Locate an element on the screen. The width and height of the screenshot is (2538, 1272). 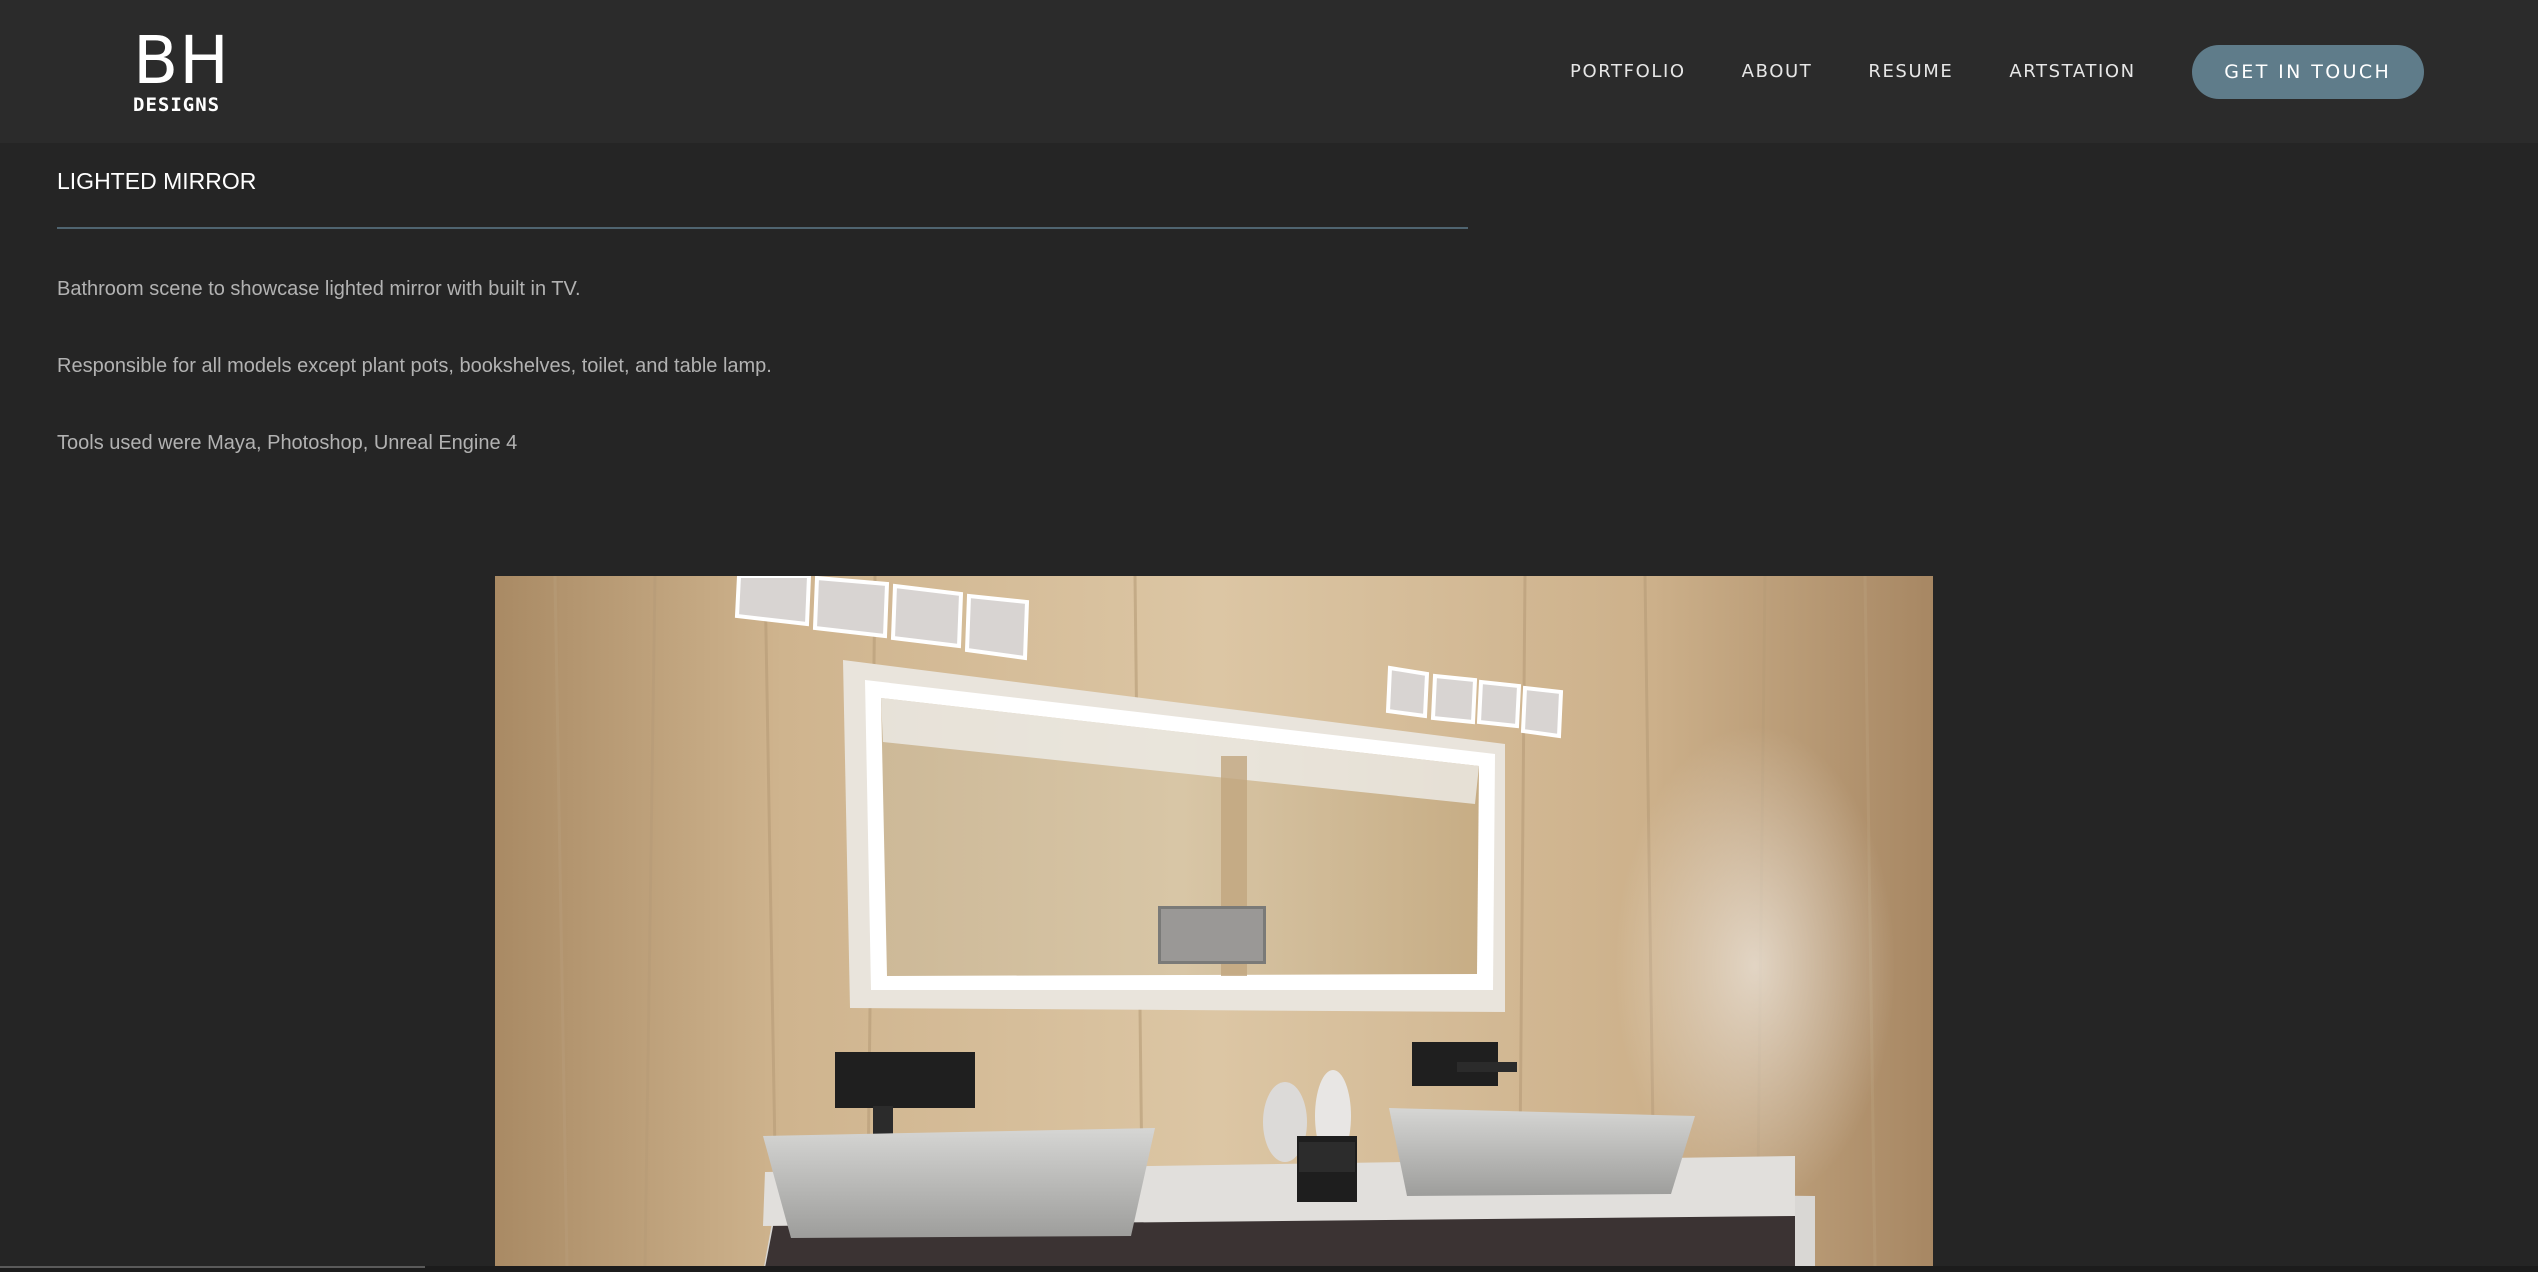
logo: BH DESIGNS is located at coordinates (181, 71).